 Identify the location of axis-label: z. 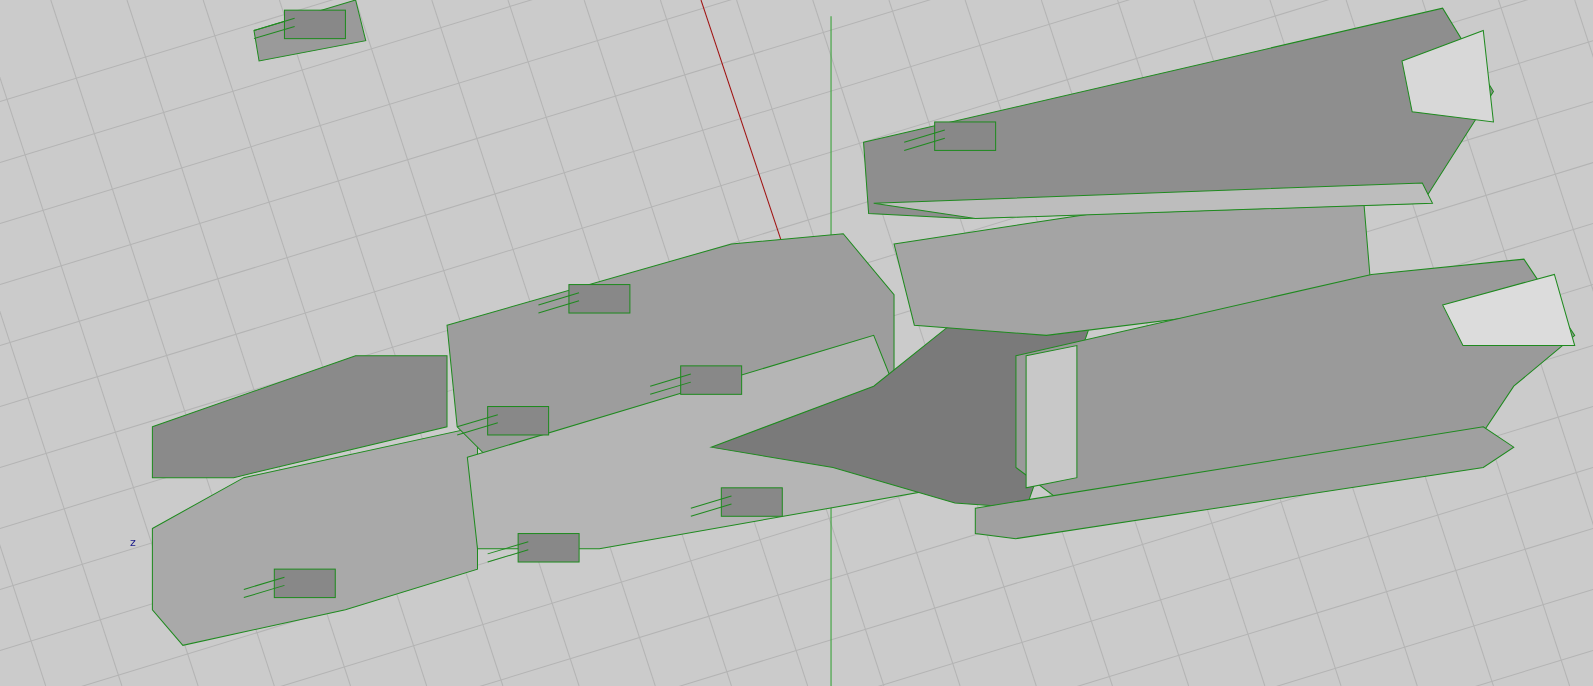
(133, 543).